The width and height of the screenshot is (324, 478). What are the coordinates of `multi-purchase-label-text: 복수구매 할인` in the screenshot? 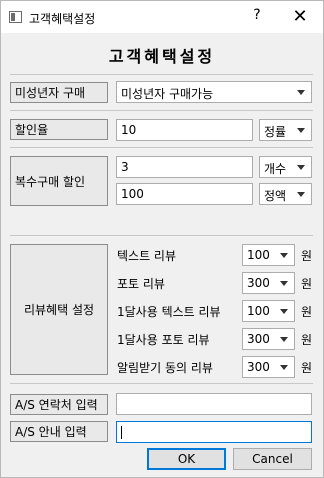 It's located at (50, 181).